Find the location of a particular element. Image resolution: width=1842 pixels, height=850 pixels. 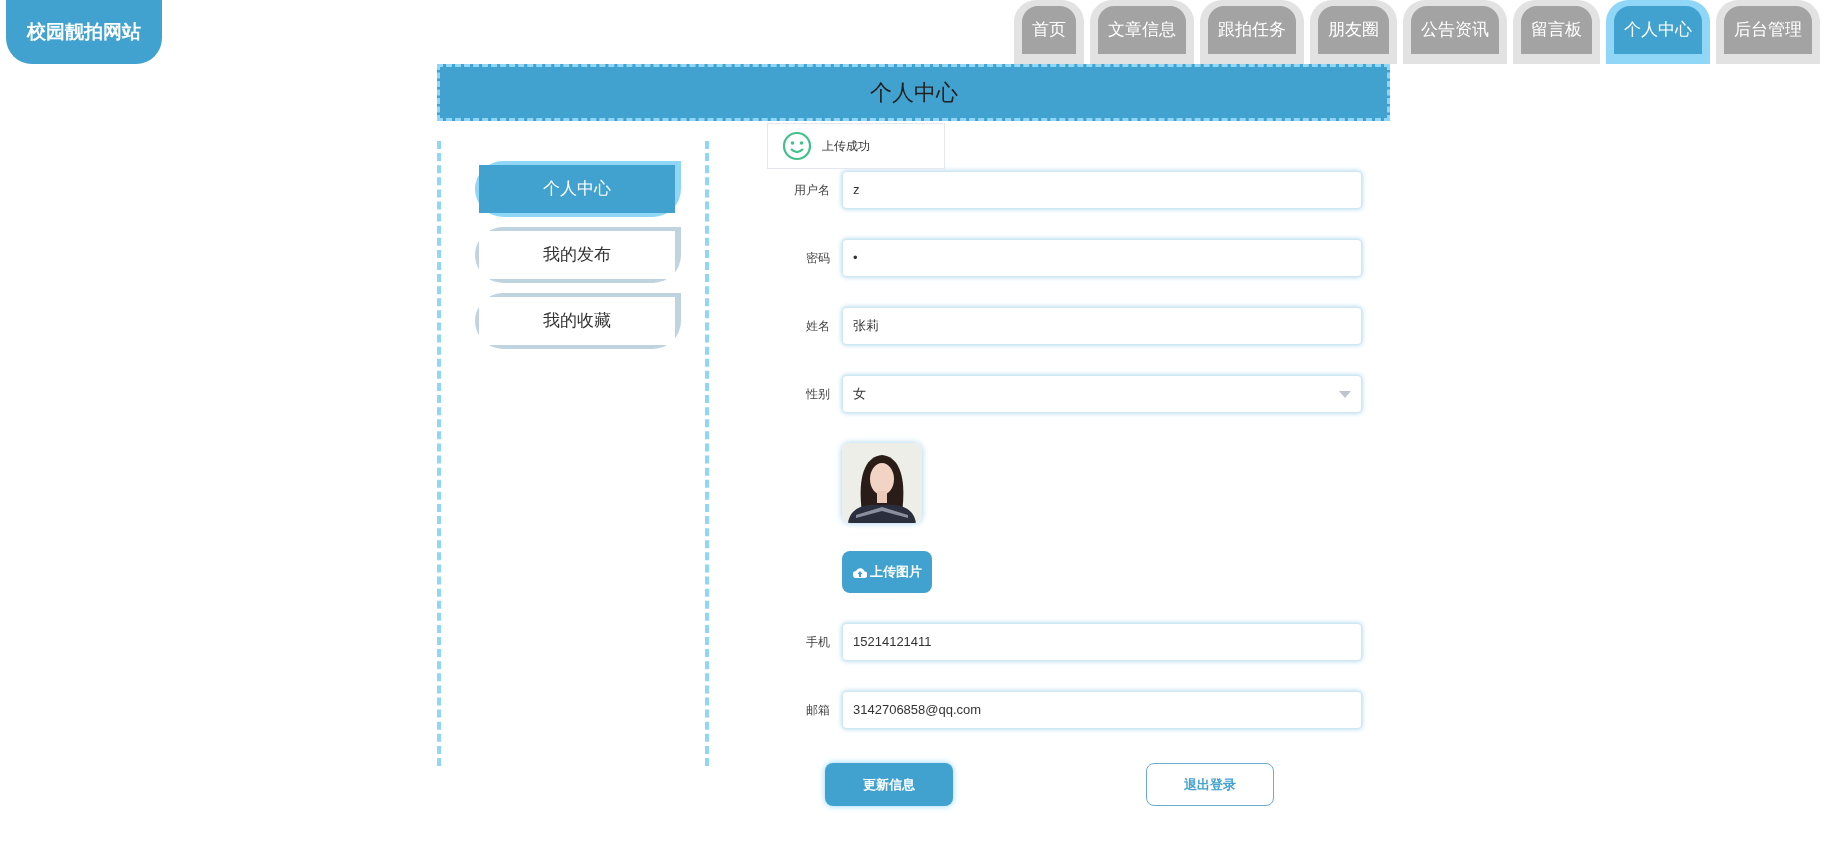

nav-tab: 公告资讯 is located at coordinates (1455, 32).